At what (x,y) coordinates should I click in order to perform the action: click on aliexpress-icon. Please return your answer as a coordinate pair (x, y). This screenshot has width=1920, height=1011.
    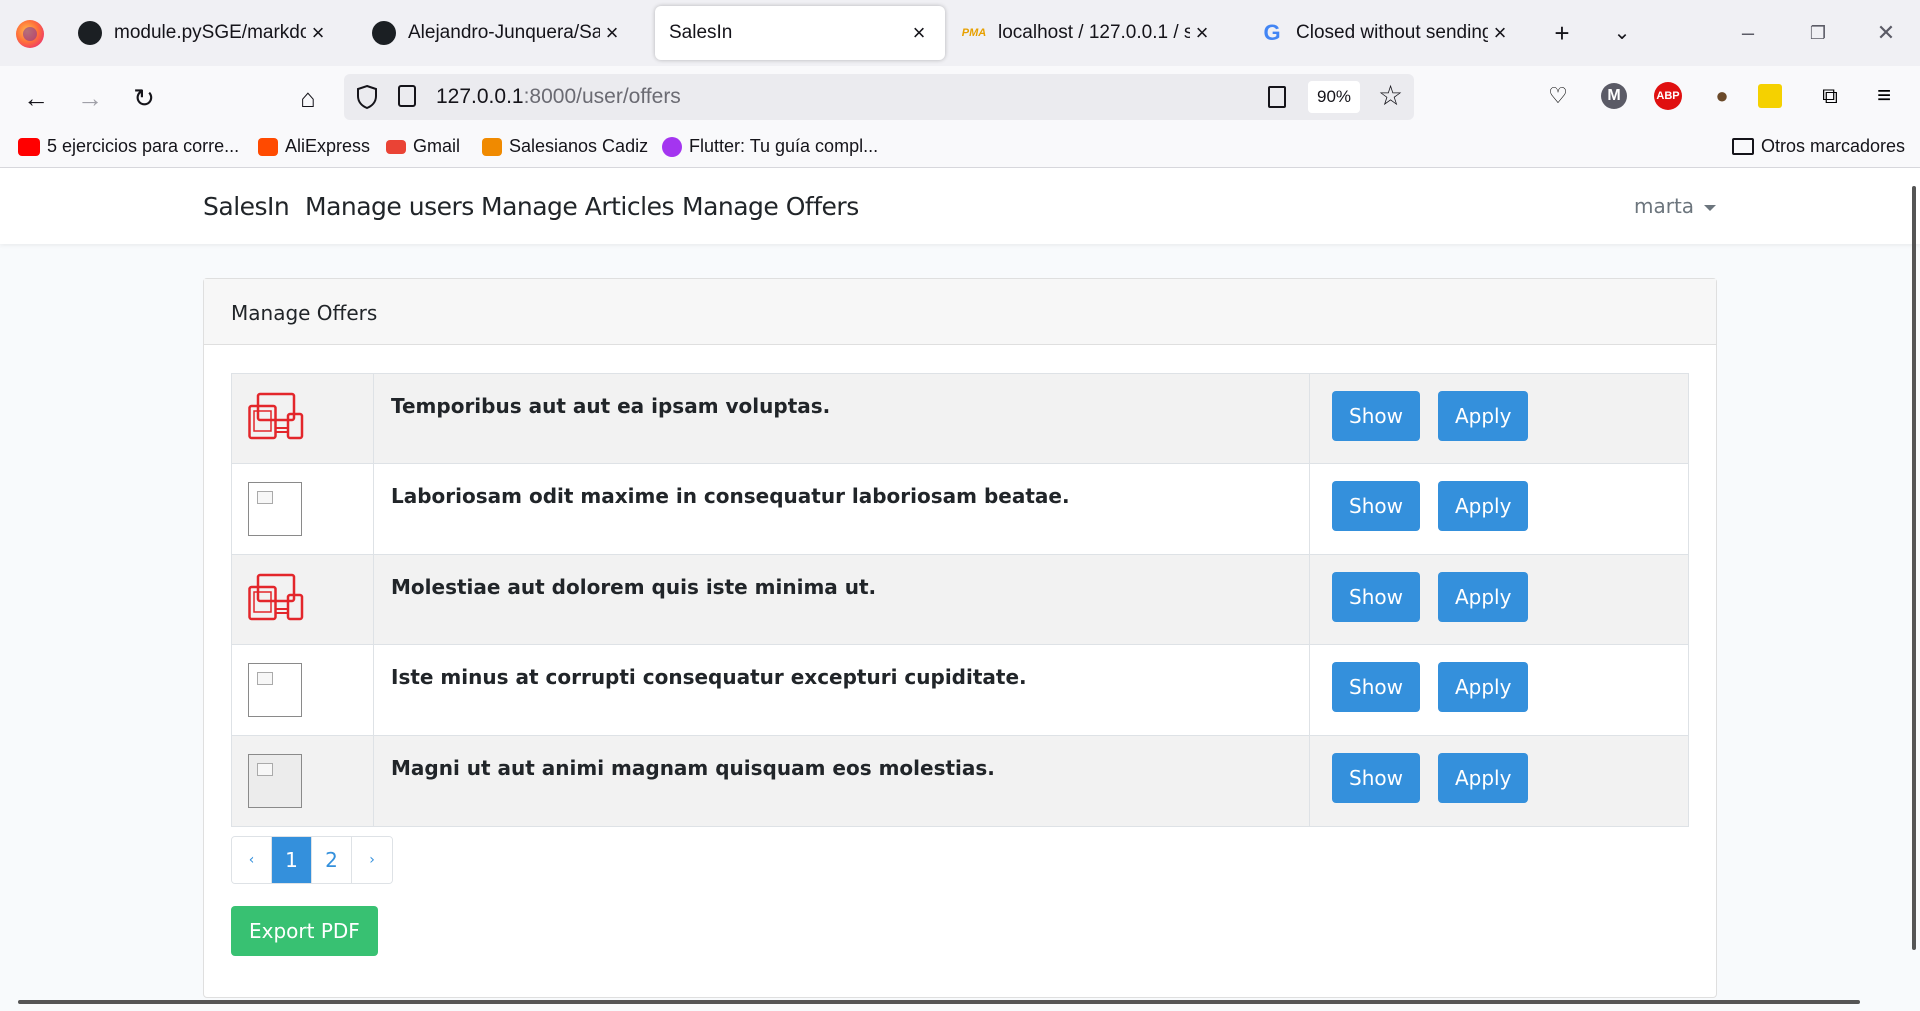
    Looking at the image, I should click on (268, 146).